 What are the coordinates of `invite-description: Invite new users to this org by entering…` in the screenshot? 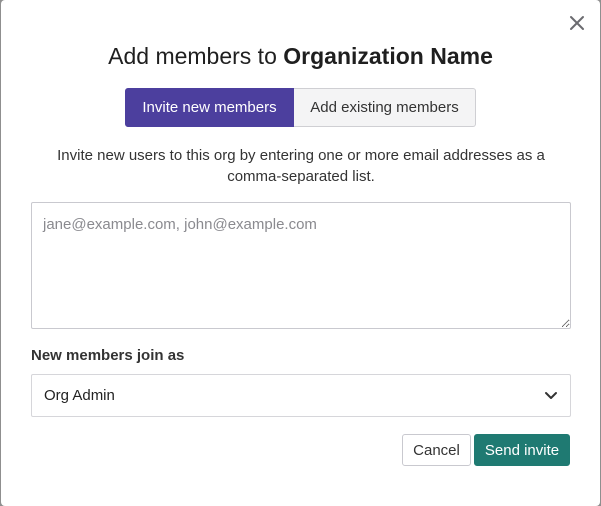 It's located at (301, 166).